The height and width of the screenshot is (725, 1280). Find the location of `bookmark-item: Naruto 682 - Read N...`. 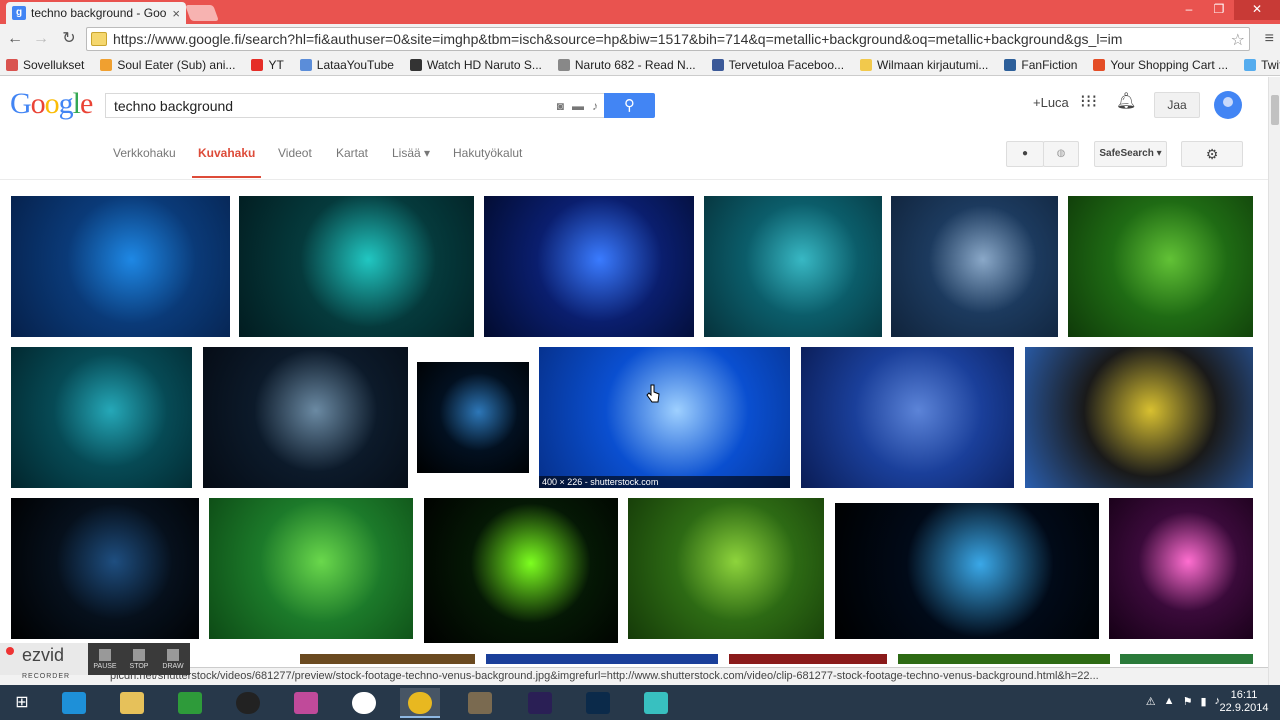

bookmark-item: Naruto 682 - Read N... is located at coordinates (626, 65).